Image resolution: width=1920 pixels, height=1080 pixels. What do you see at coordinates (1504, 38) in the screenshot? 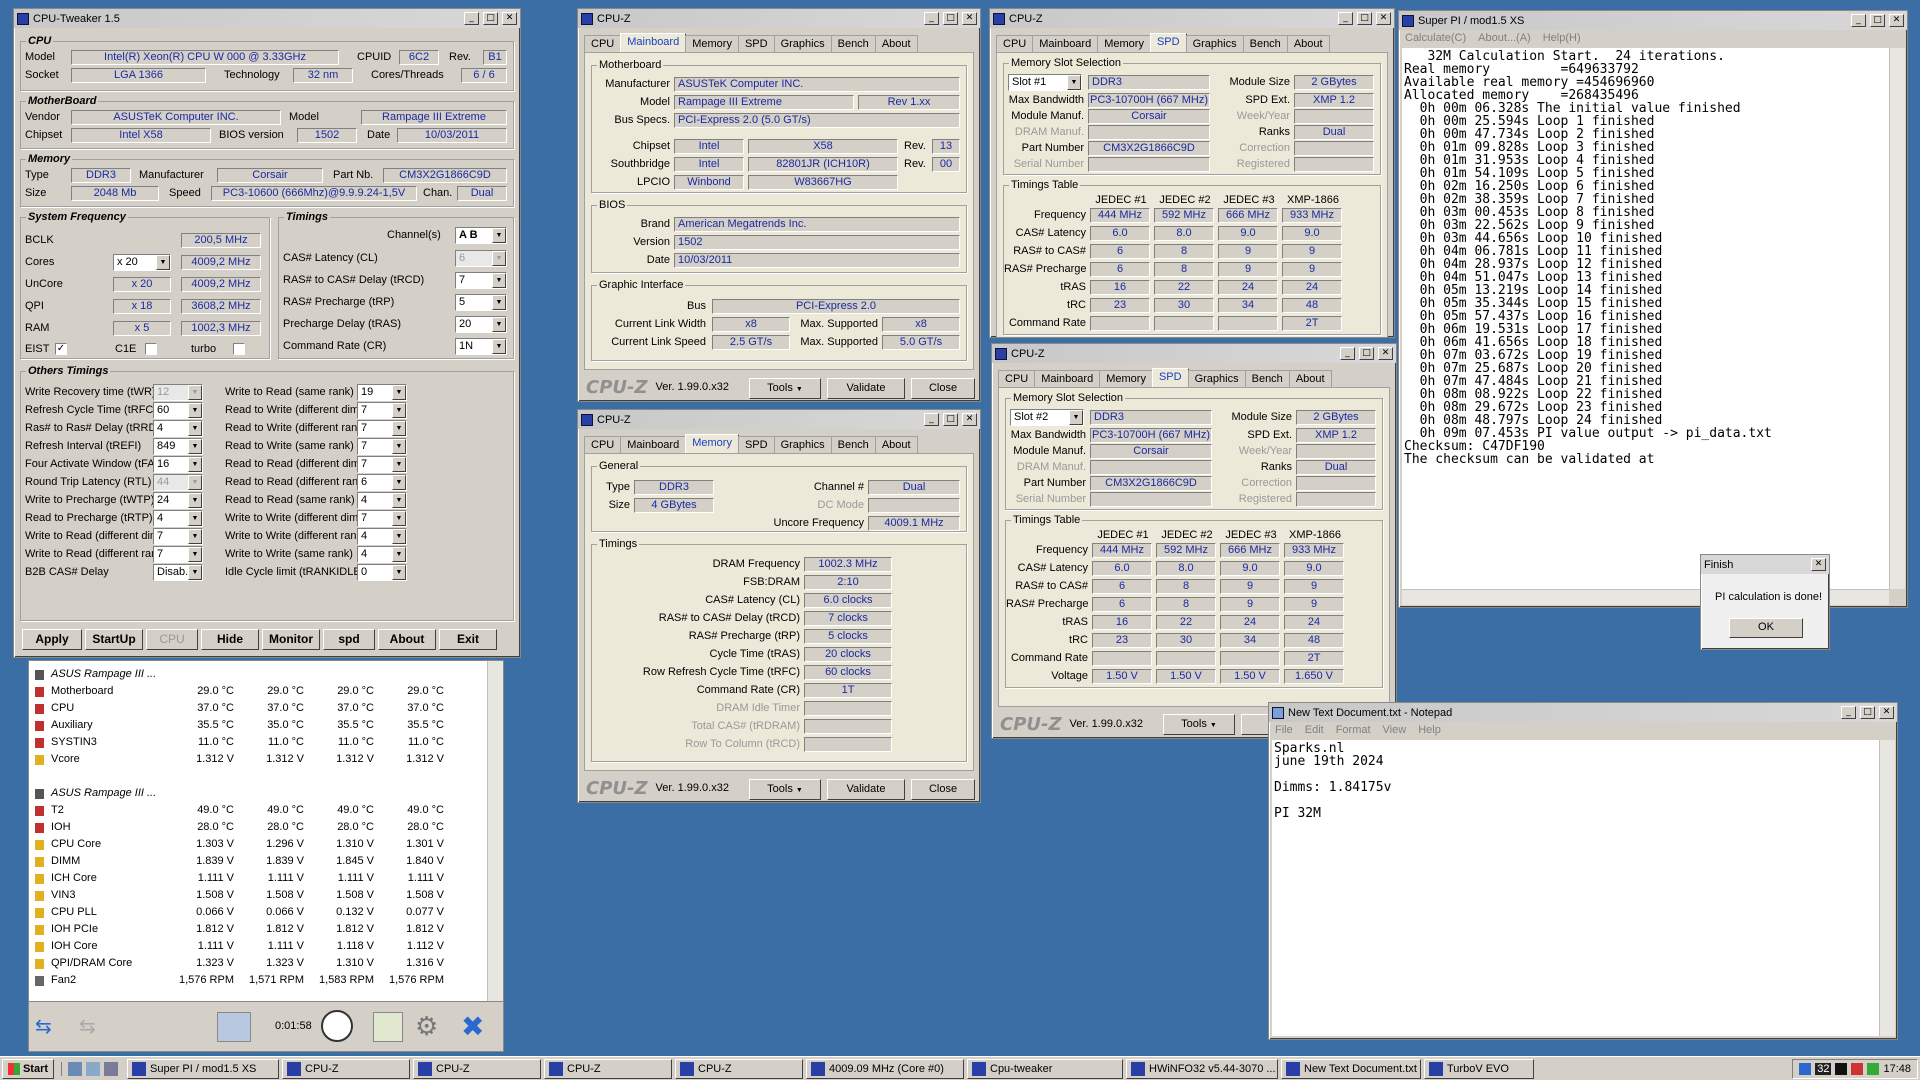
I see `menu-about: About...(A)` at bounding box center [1504, 38].